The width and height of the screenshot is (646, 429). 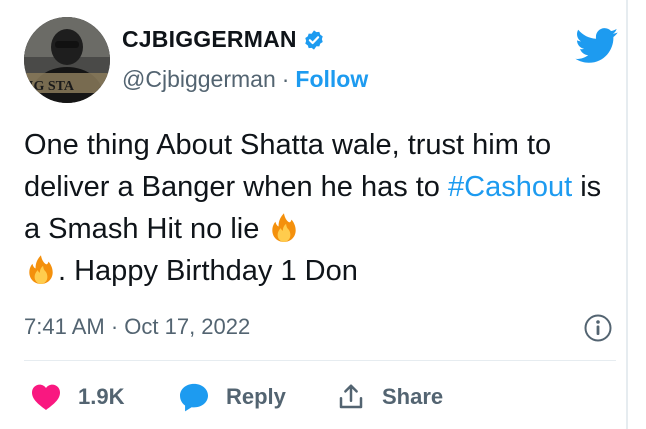 What do you see at coordinates (46, 397) in the screenshot?
I see `heart-icon` at bounding box center [46, 397].